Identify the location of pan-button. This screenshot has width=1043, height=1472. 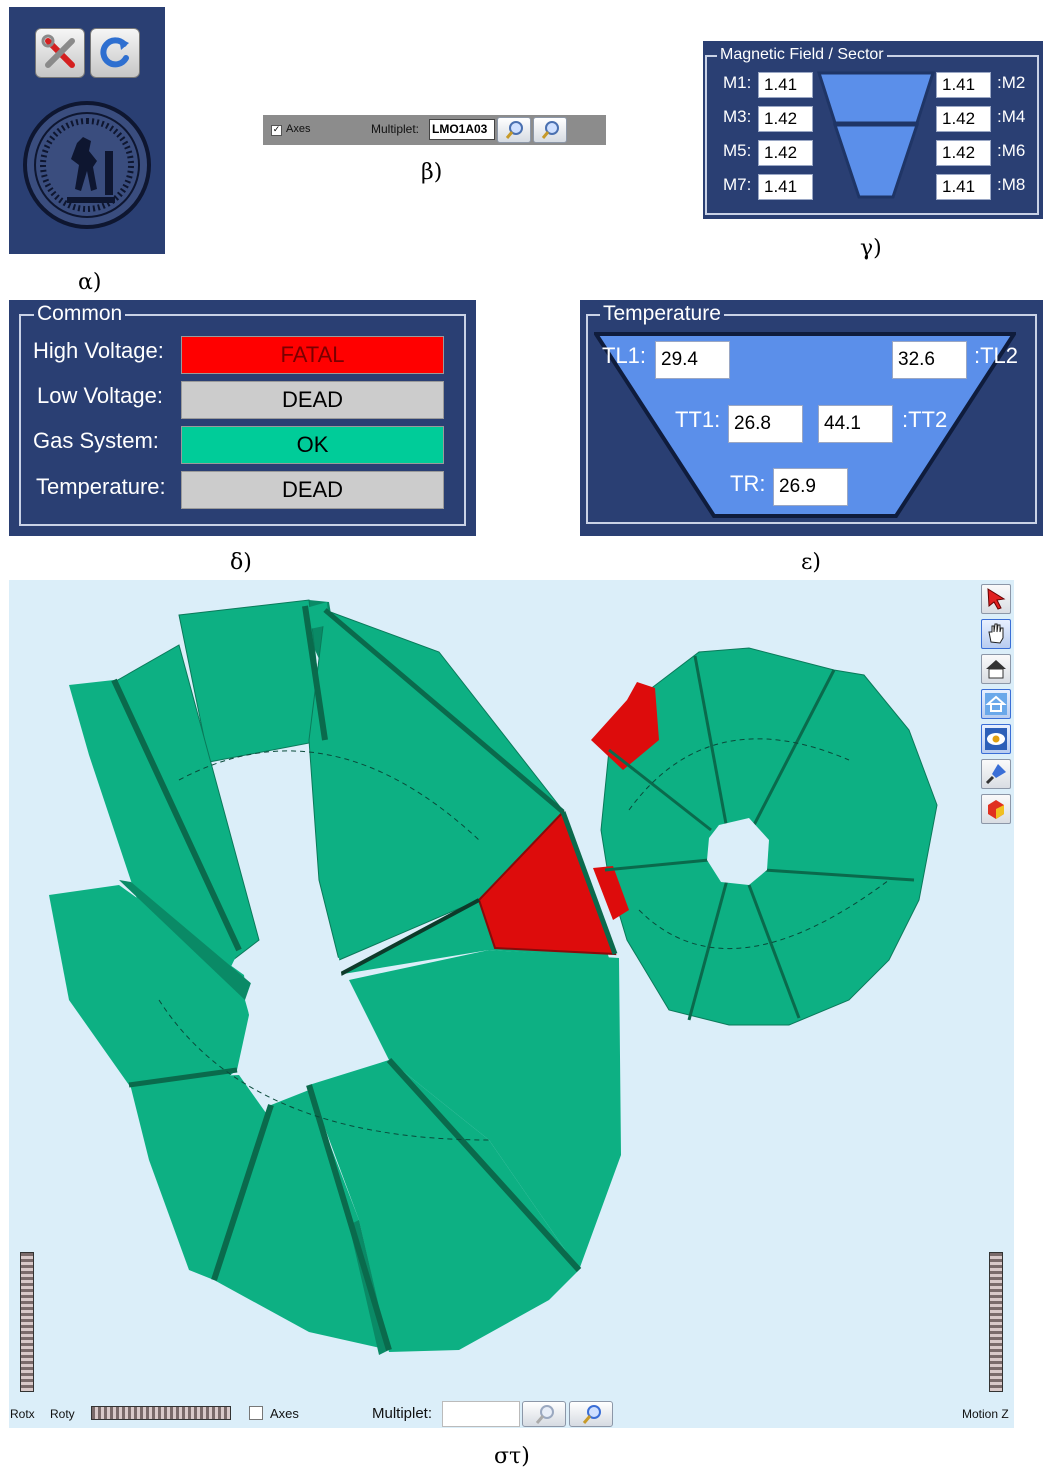
(996, 634).